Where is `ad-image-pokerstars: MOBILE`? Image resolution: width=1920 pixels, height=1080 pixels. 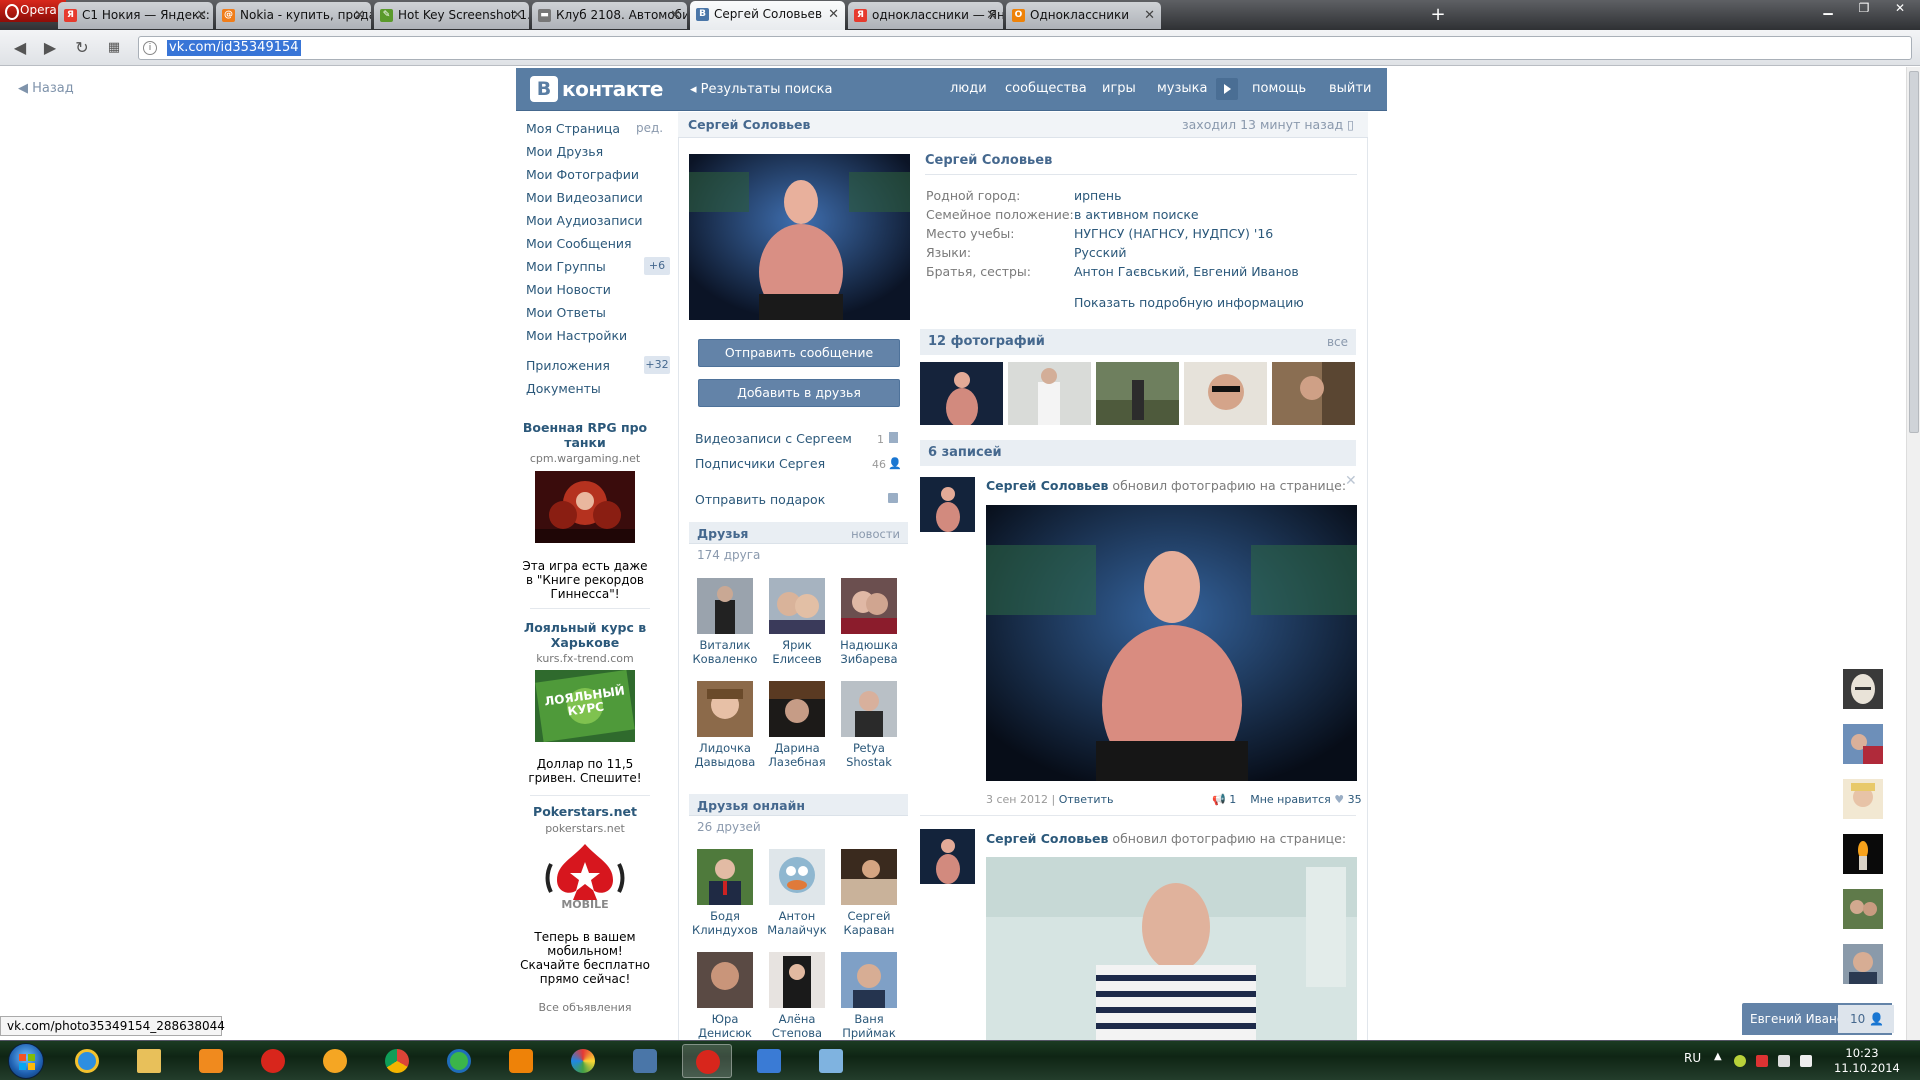
ad-image-pokerstars: MOBILE is located at coordinates (585, 876).